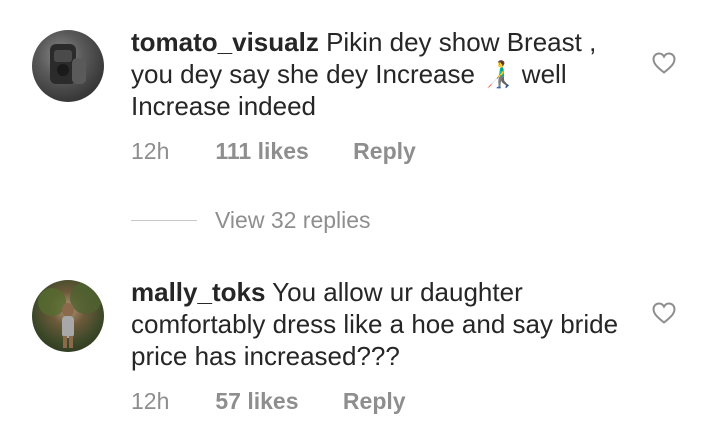 This screenshot has height=426, width=719. What do you see at coordinates (261, 151) in the screenshot?
I see `comment-likes: 111 likes` at bounding box center [261, 151].